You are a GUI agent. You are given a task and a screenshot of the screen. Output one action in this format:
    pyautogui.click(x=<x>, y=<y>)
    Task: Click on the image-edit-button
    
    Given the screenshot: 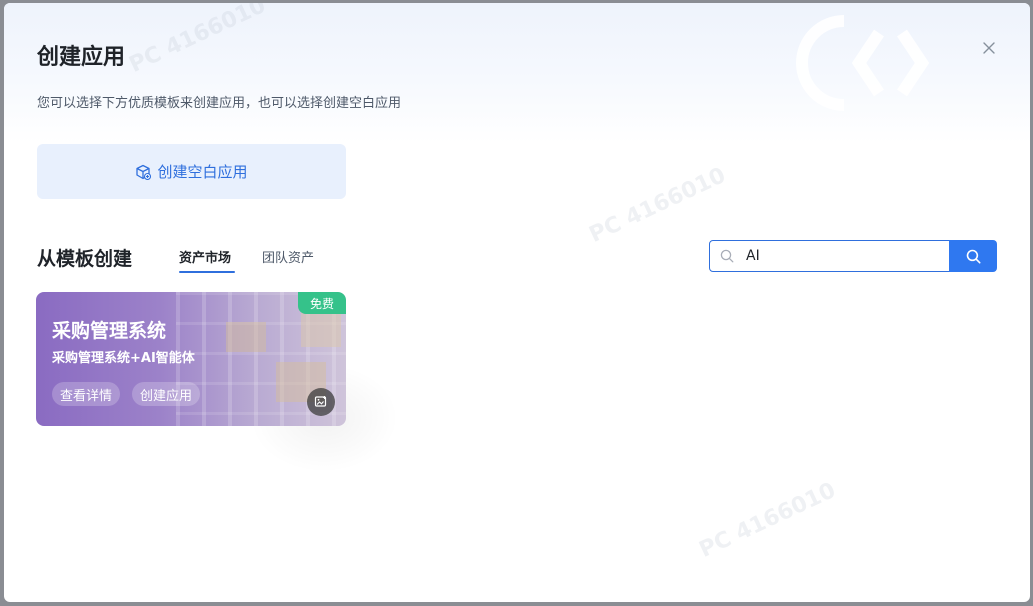 What is the action you would take?
    pyautogui.click(x=321, y=402)
    